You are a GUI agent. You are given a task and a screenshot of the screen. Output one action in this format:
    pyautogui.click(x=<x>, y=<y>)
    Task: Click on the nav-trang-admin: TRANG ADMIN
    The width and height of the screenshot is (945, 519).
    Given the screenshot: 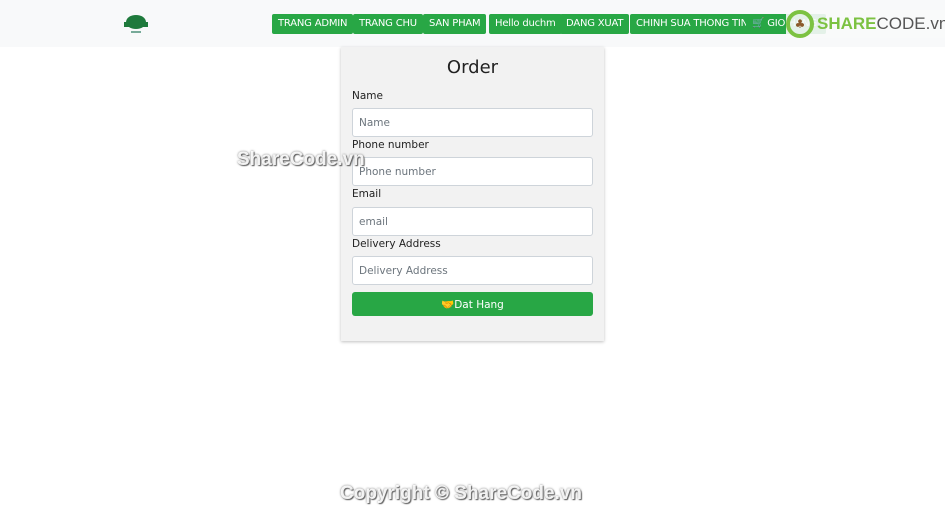 What is the action you would take?
    pyautogui.click(x=313, y=24)
    